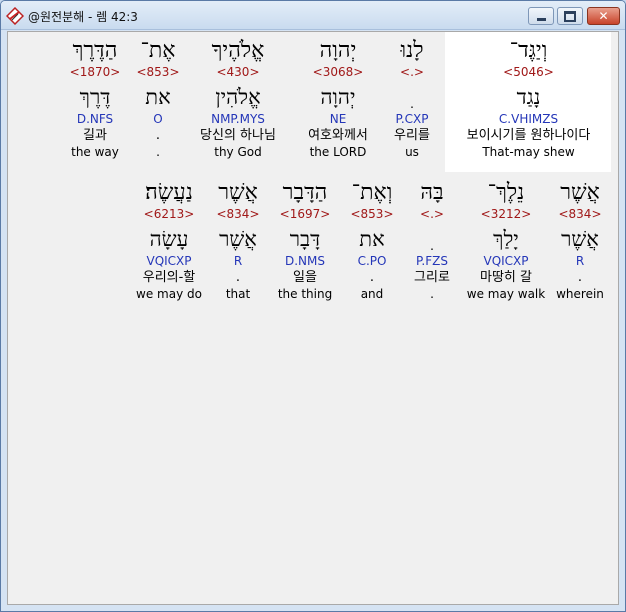  Describe the element at coordinates (305, 192) in the screenshot. I see `hebrew-word: הַדָּבָר` at that location.